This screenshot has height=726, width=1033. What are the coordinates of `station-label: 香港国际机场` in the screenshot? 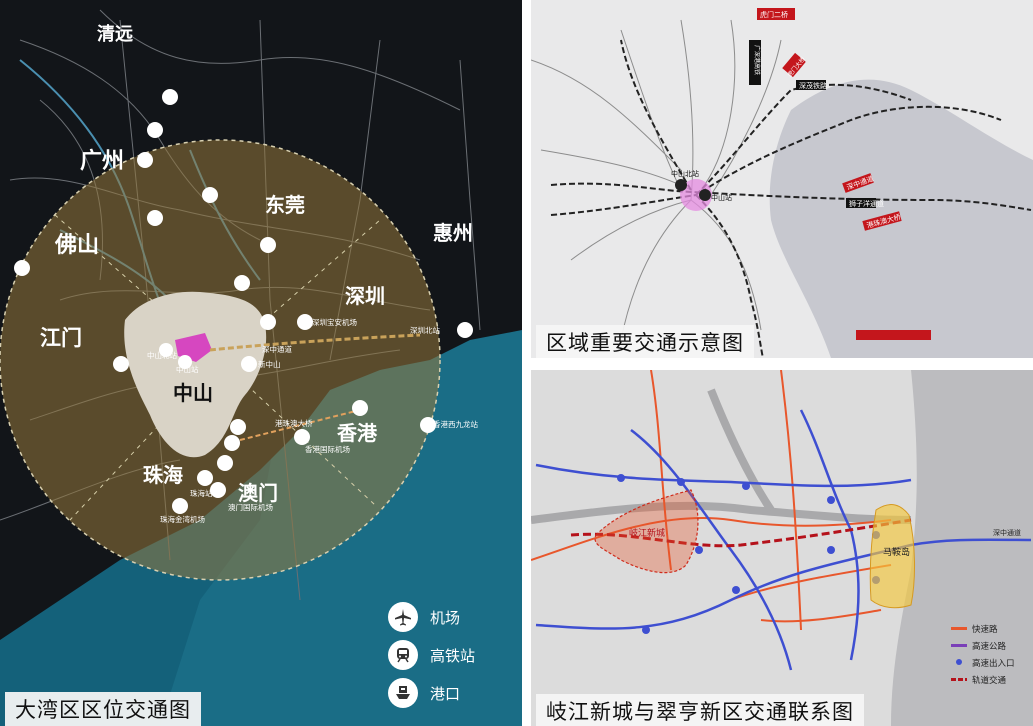 It's located at (327, 449).